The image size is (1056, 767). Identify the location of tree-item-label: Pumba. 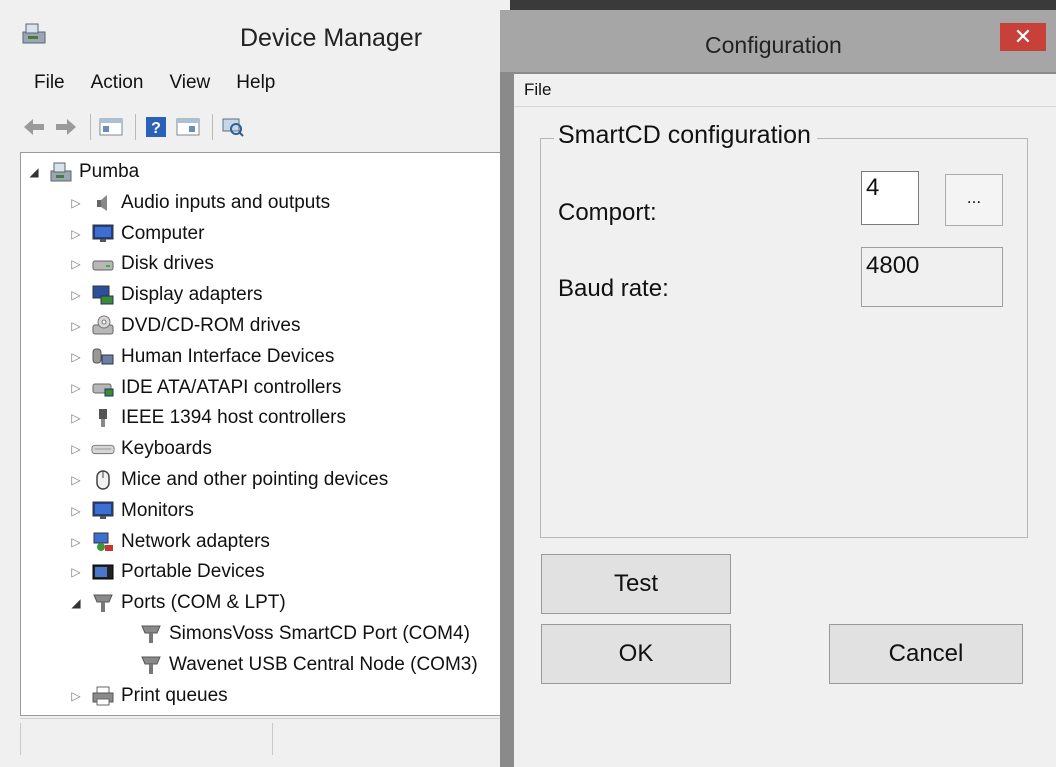
(109, 171).